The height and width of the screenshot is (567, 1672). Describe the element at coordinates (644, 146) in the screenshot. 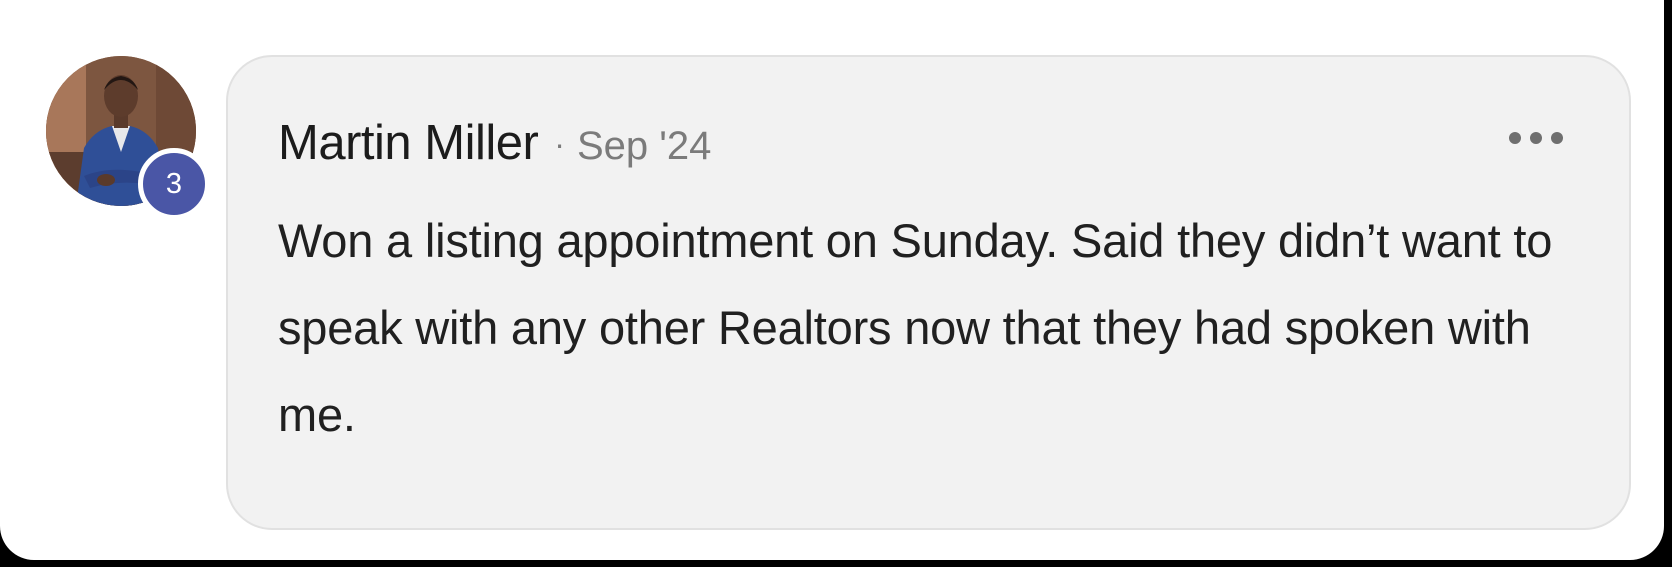

I see `timestamp: Sep '24` at that location.